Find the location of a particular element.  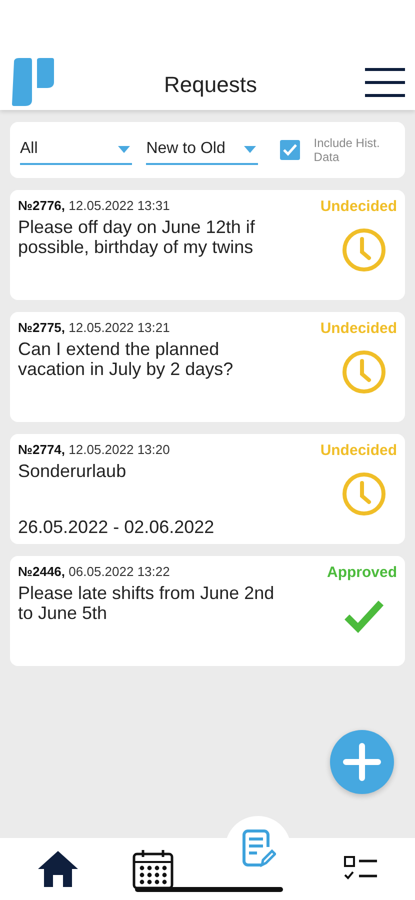

add-button is located at coordinates (362, 762).